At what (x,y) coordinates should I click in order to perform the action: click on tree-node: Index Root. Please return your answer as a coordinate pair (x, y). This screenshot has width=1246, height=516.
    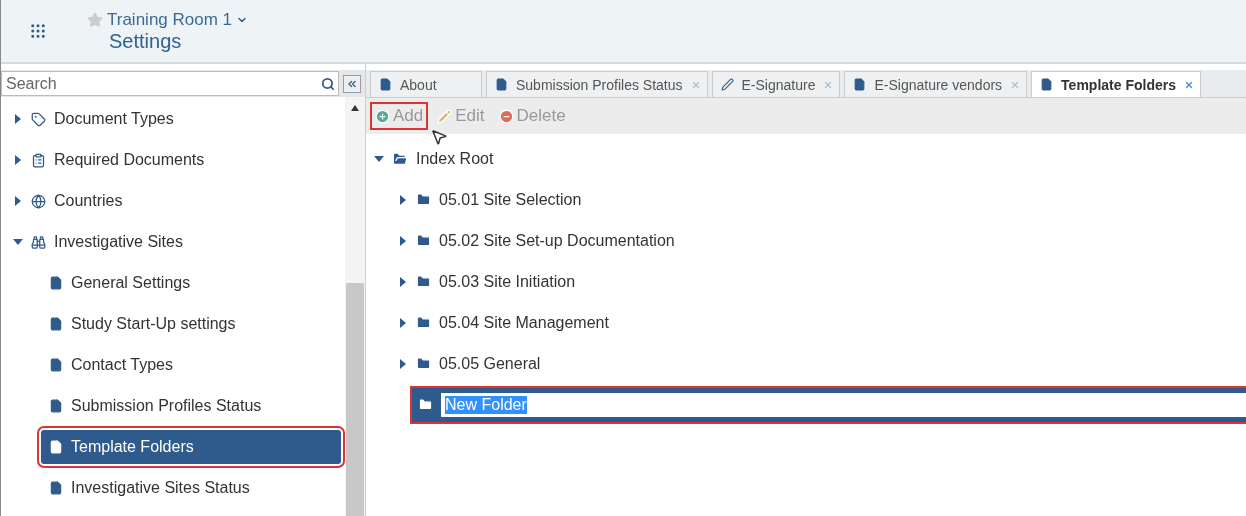
    Looking at the image, I should click on (455, 158).